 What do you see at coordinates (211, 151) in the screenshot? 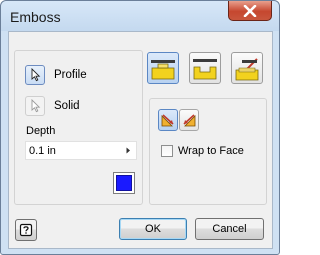
I see `wrap-to-face-label: Wrap to Face` at bounding box center [211, 151].